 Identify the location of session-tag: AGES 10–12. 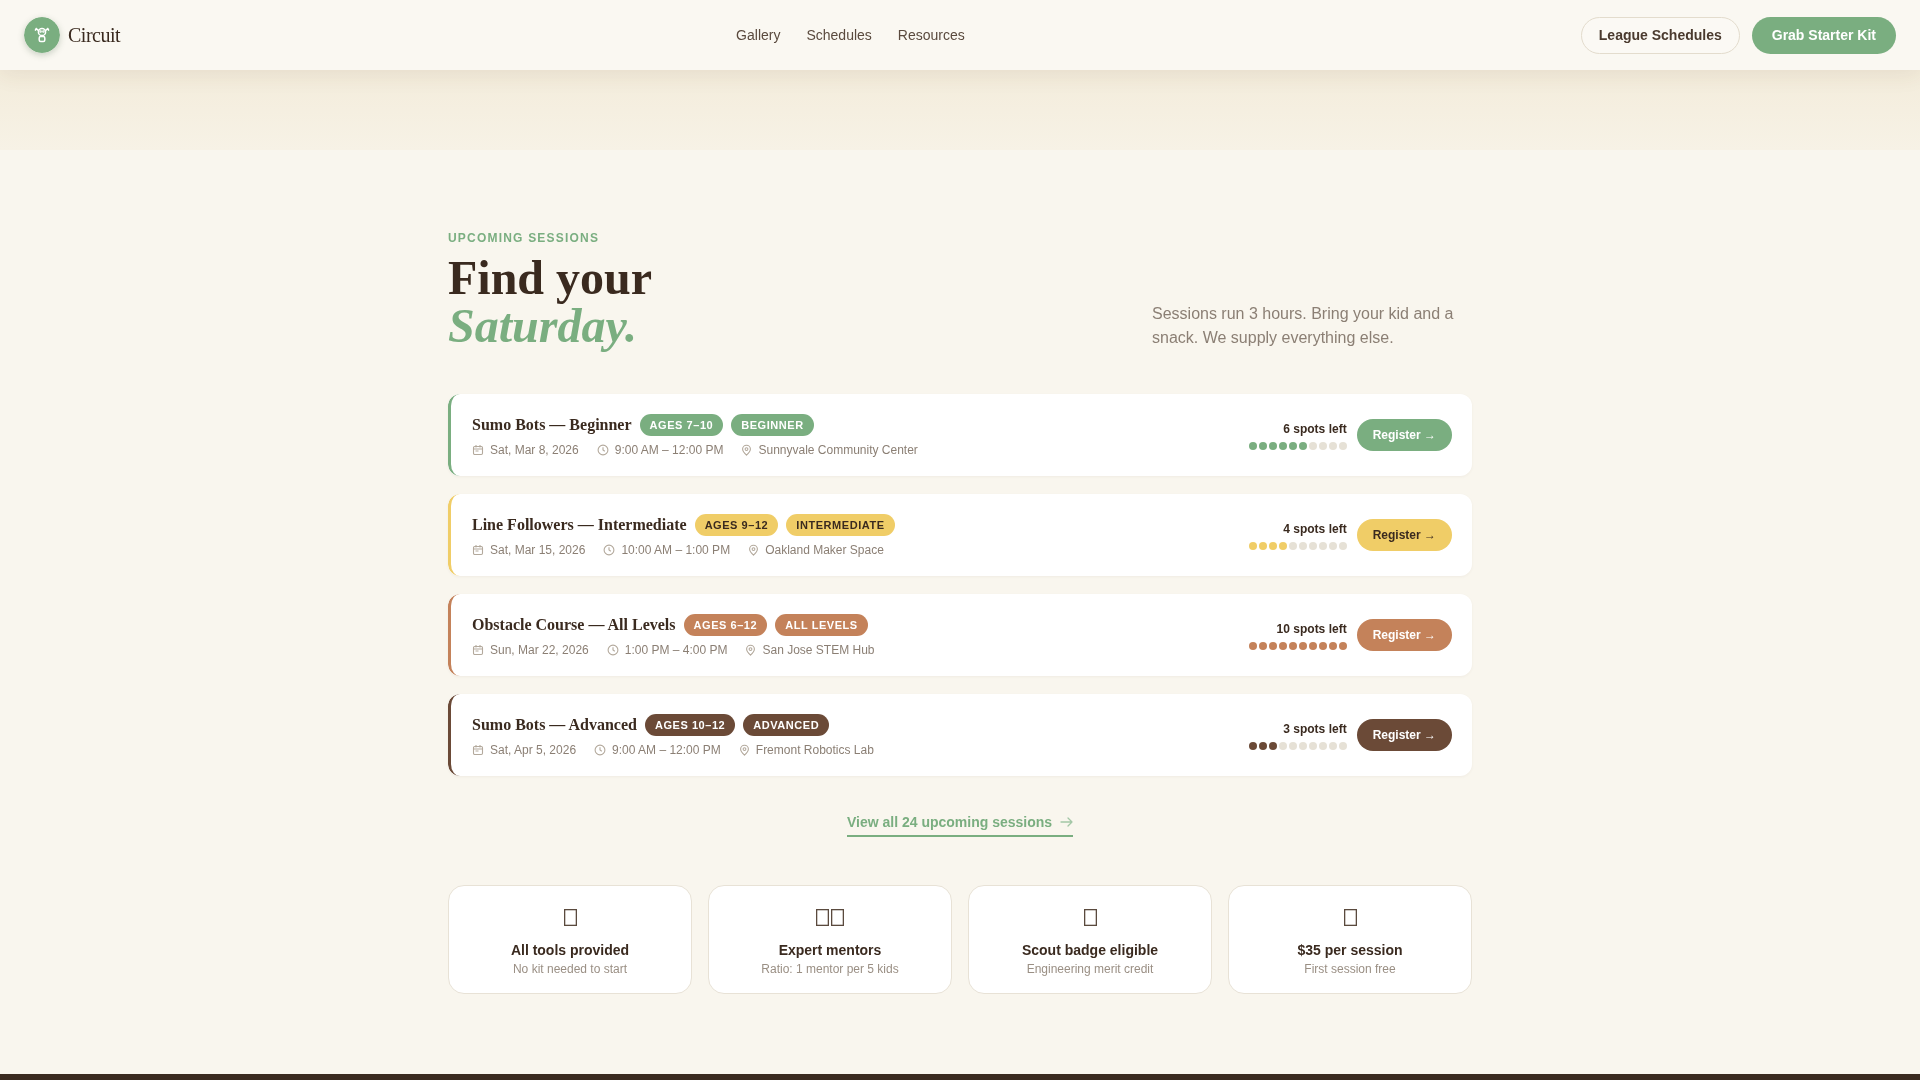
(690, 724).